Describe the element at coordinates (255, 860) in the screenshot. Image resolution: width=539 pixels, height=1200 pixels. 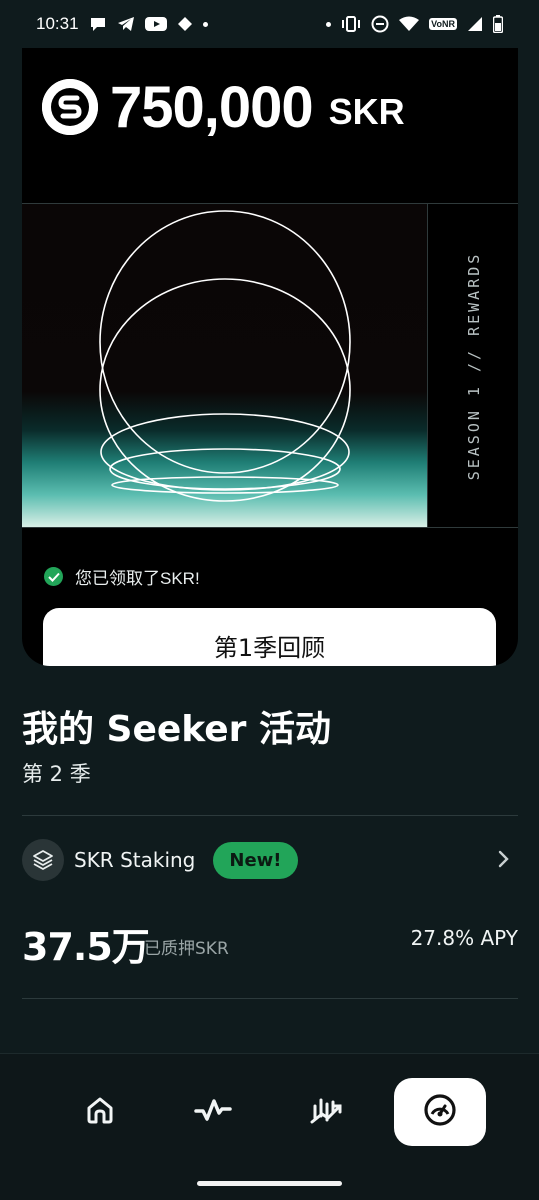
I see `new-badge: New!` at that location.